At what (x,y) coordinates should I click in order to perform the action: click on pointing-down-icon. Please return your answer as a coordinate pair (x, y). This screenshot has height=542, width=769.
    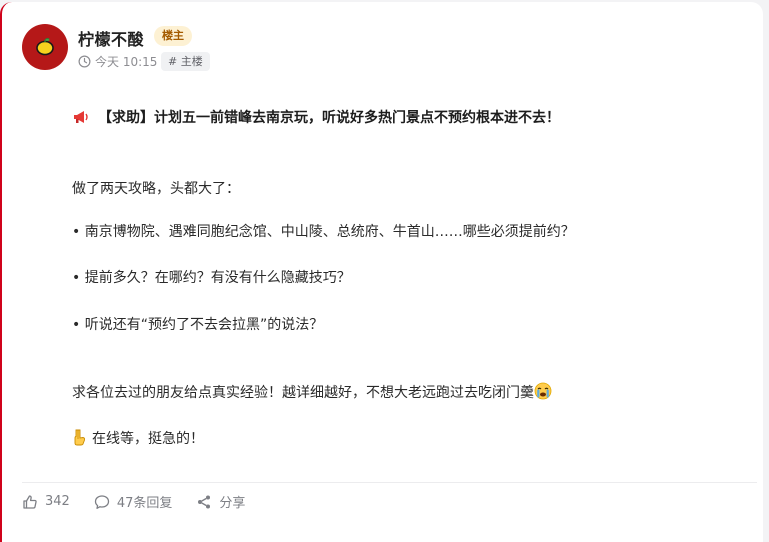
    Looking at the image, I should click on (80, 437).